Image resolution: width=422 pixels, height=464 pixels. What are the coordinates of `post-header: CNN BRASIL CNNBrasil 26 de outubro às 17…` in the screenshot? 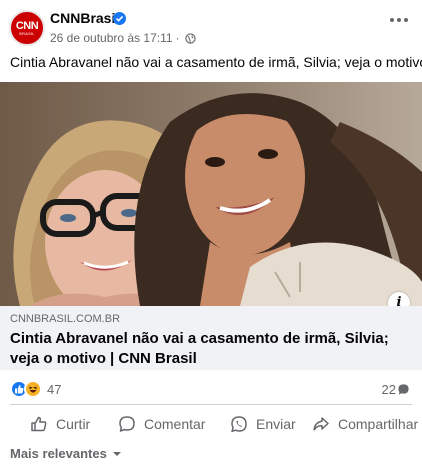 It's located at (211, 25).